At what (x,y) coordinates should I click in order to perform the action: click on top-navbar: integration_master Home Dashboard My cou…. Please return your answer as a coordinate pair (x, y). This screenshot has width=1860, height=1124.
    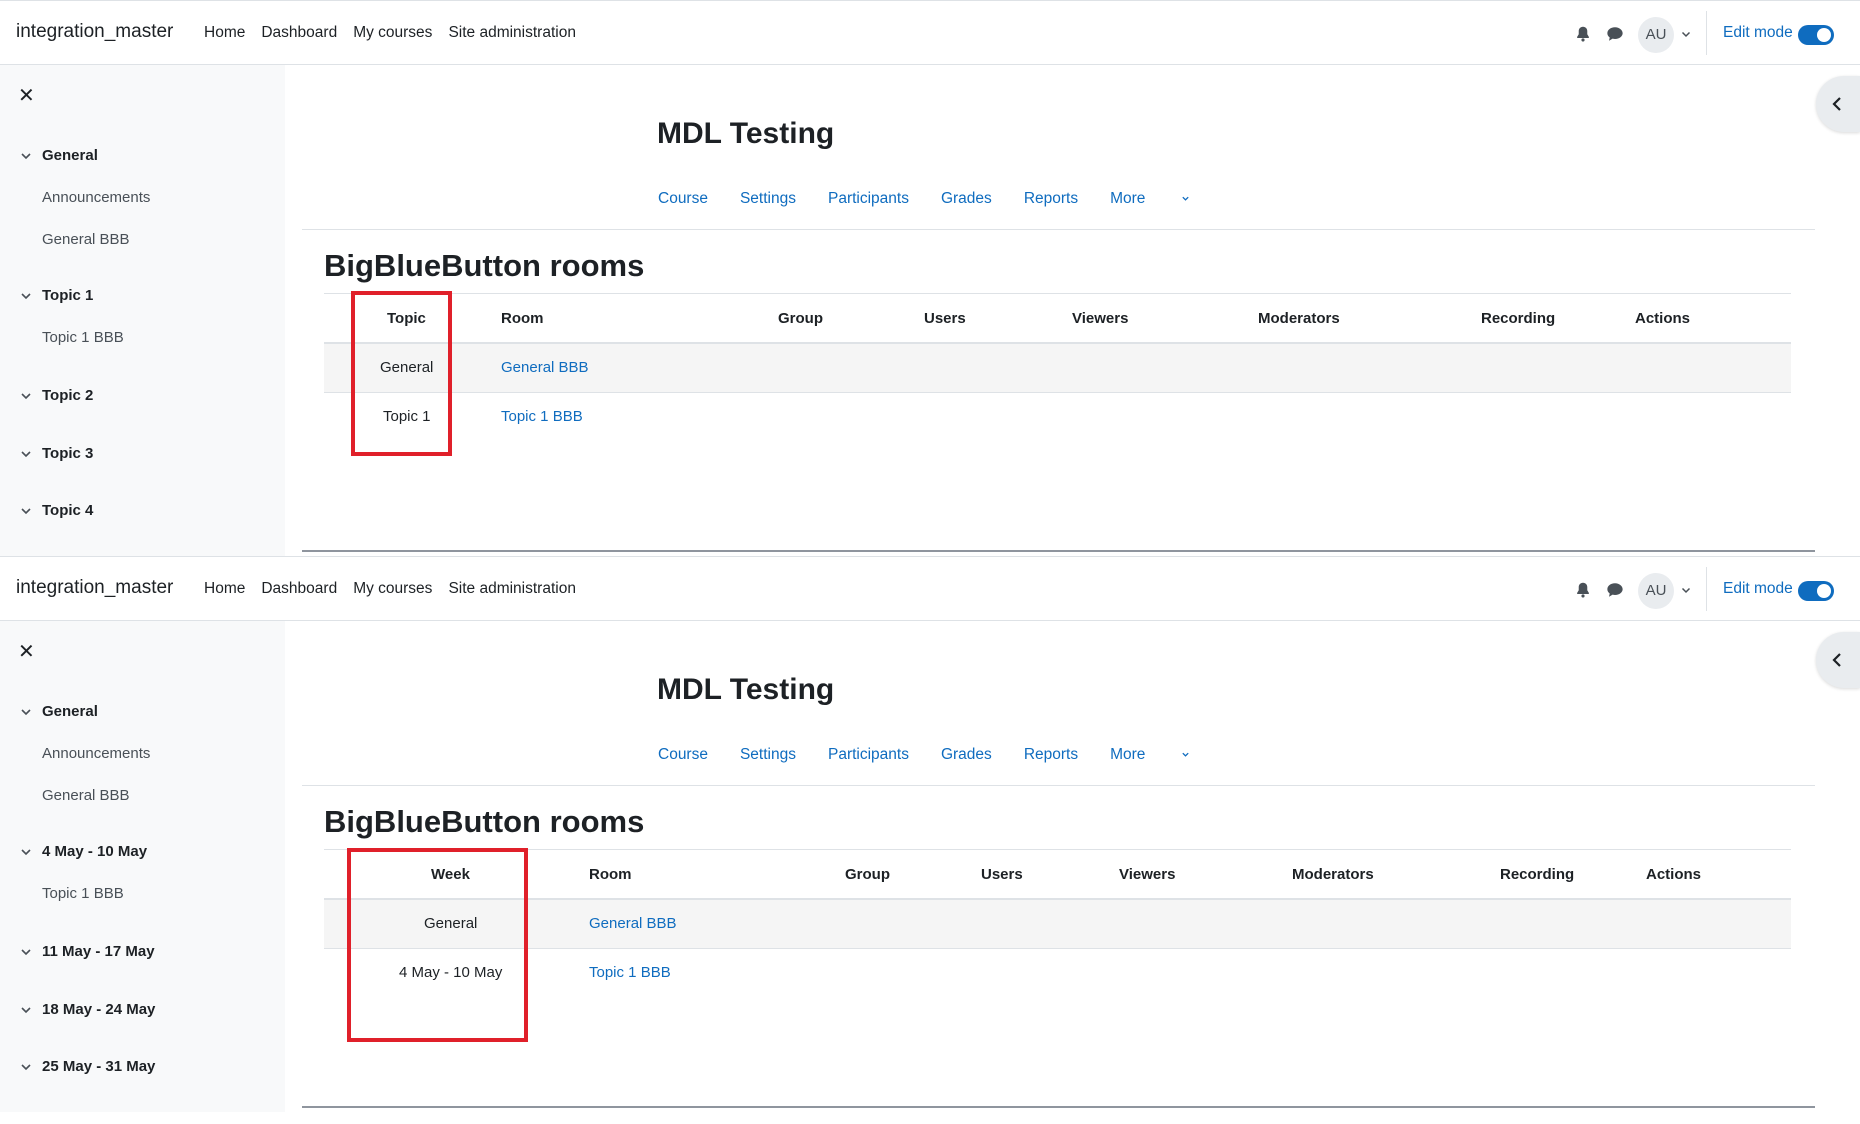
    Looking at the image, I should click on (930, 32).